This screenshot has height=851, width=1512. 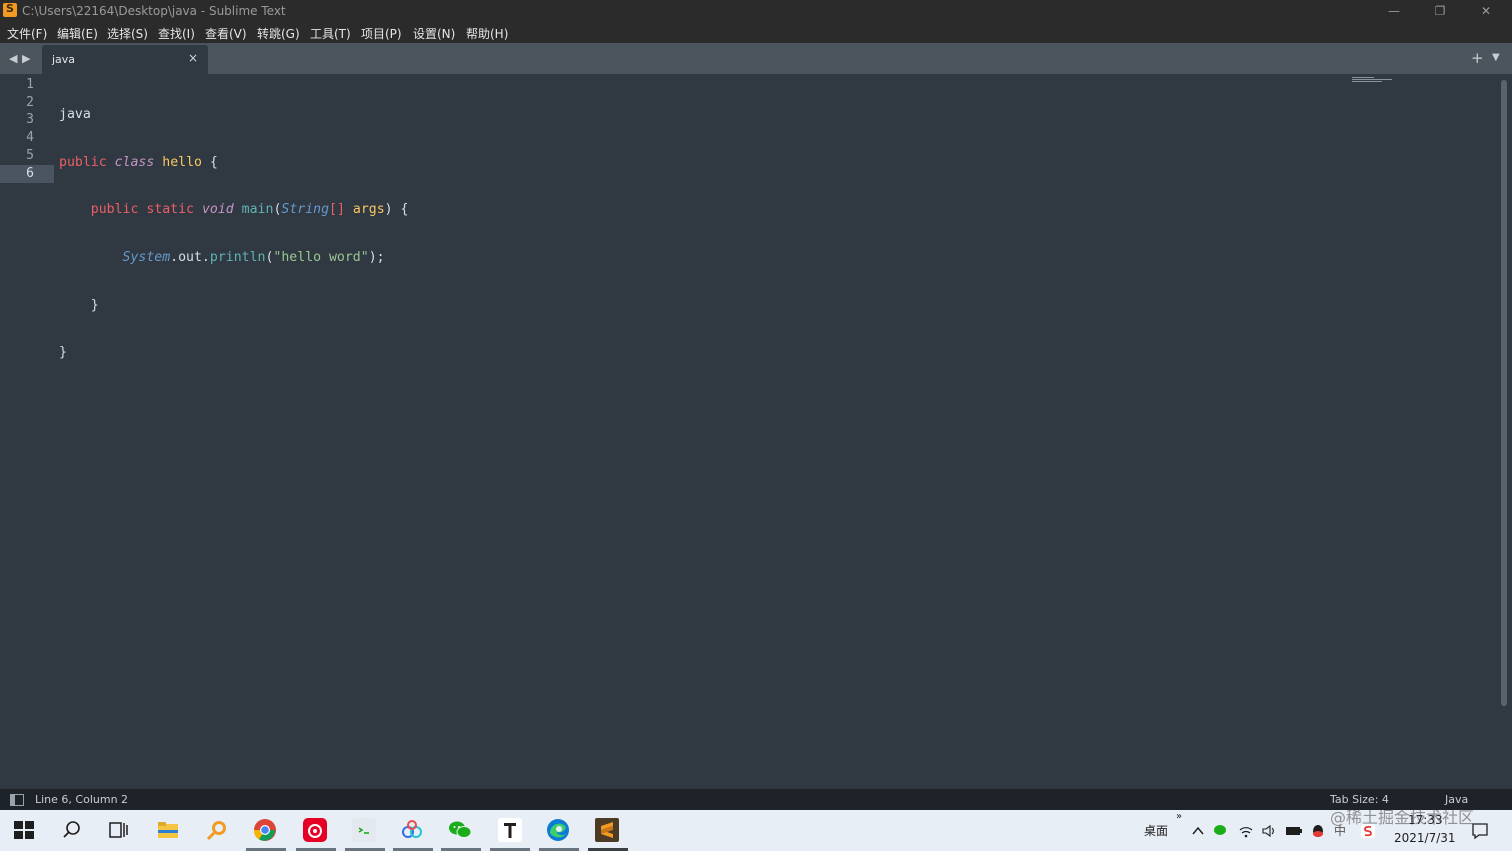 I want to click on windows-taskbar: 桌面 » 中 17:33 2021/7/31 @稀土掘金技术社区, so click(x=756, y=829).